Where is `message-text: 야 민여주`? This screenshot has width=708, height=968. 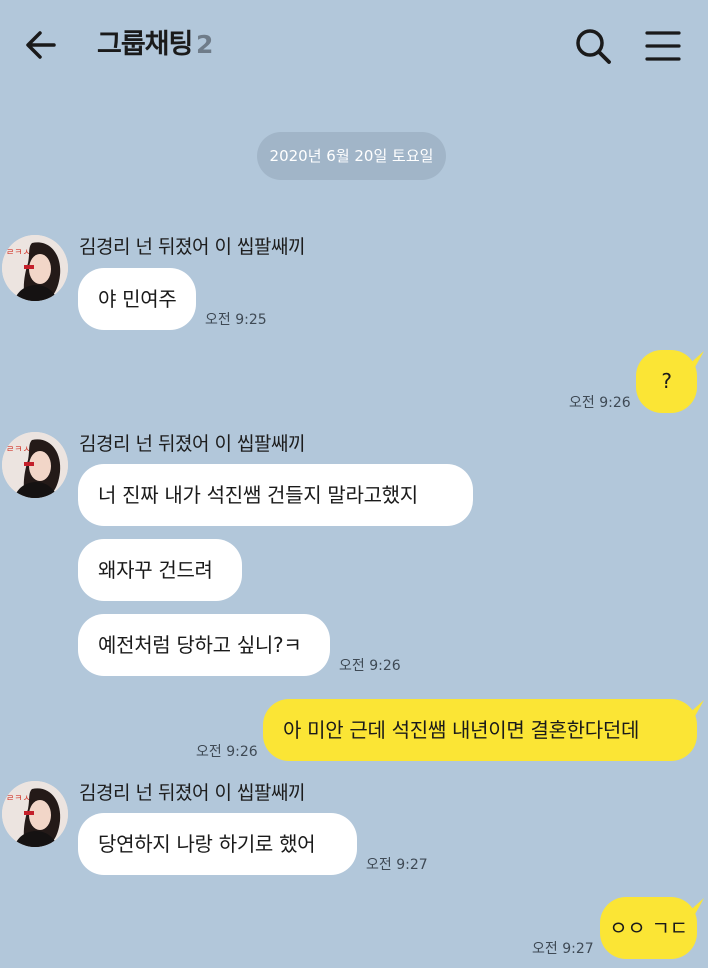 message-text: 야 민여주 is located at coordinates (137, 299).